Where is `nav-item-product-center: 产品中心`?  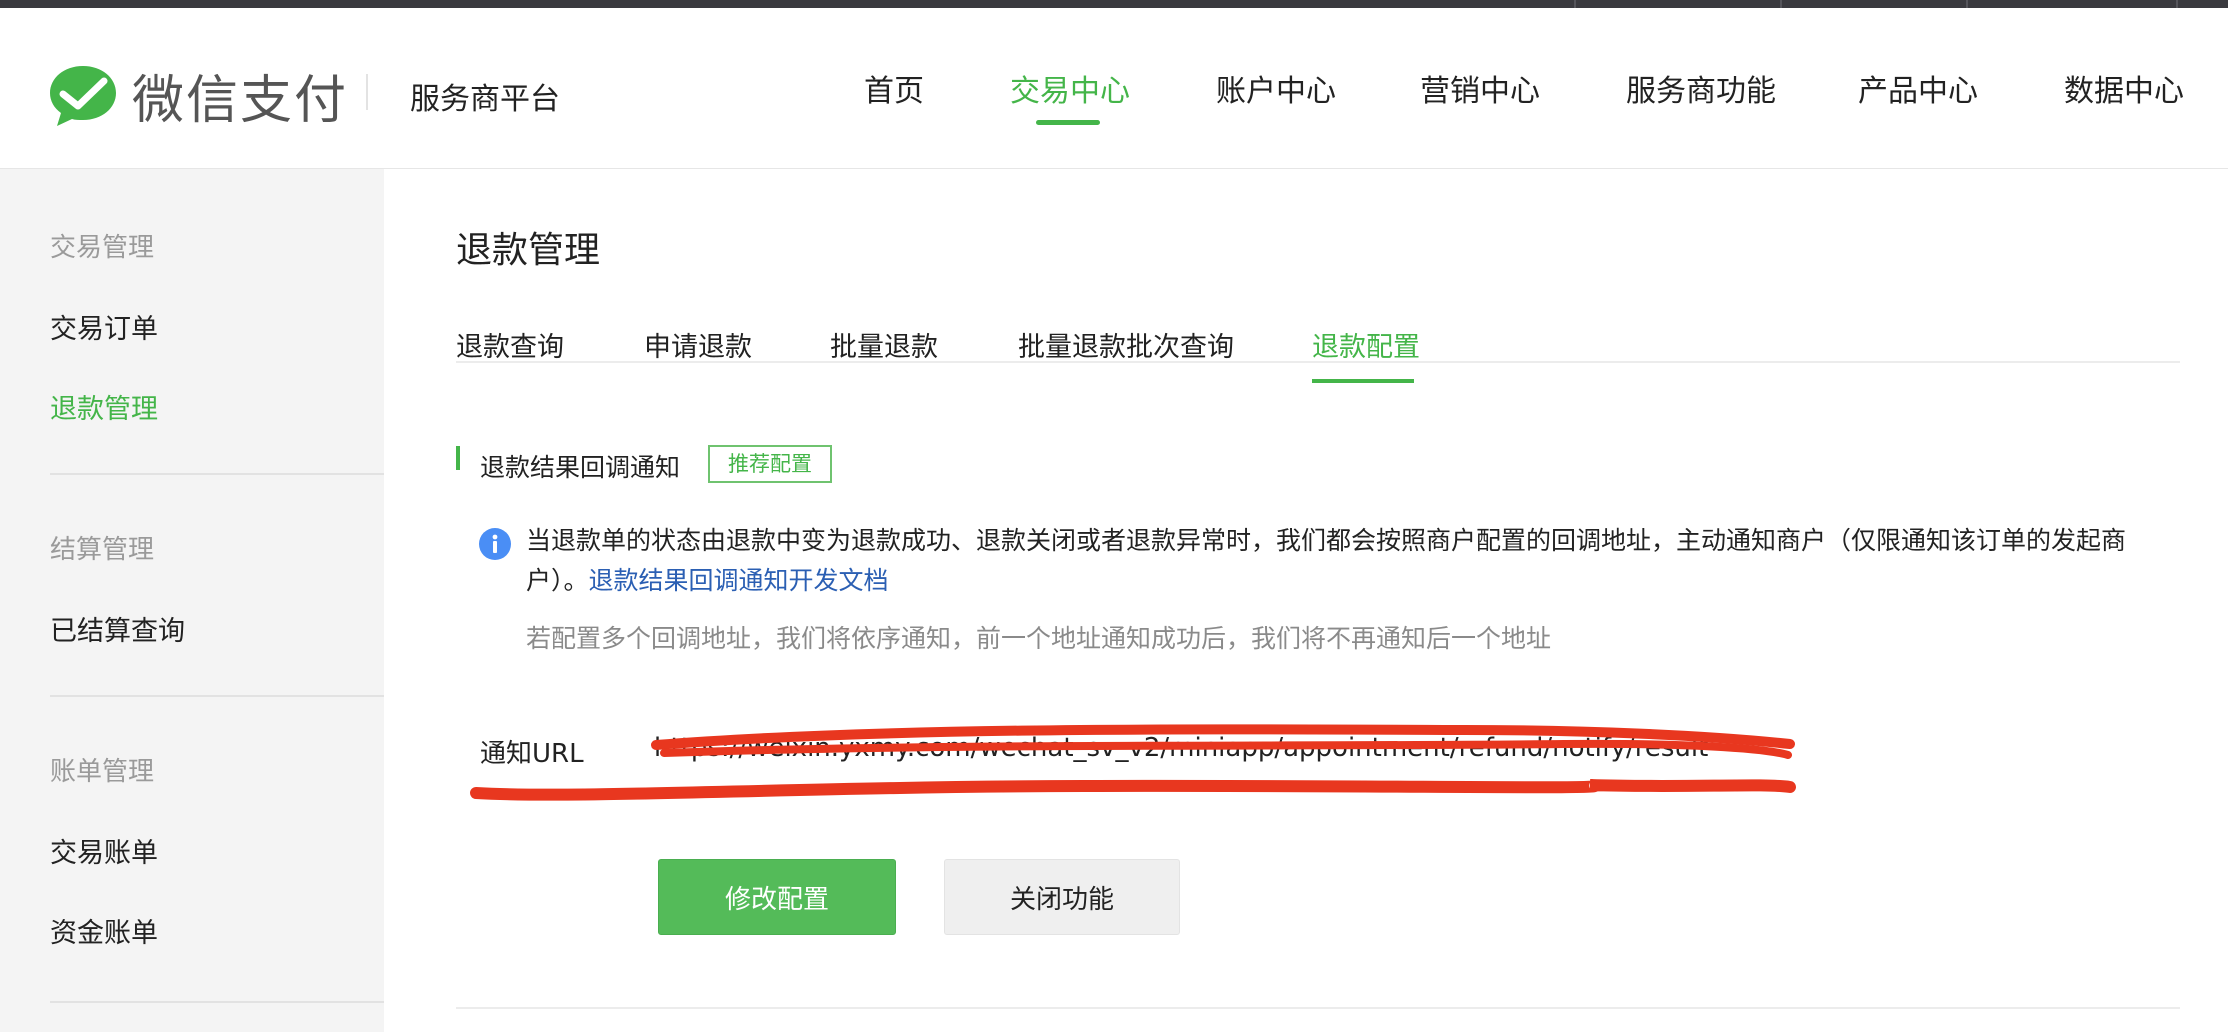 nav-item-product-center: 产品中心 is located at coordinates (1918, 88).